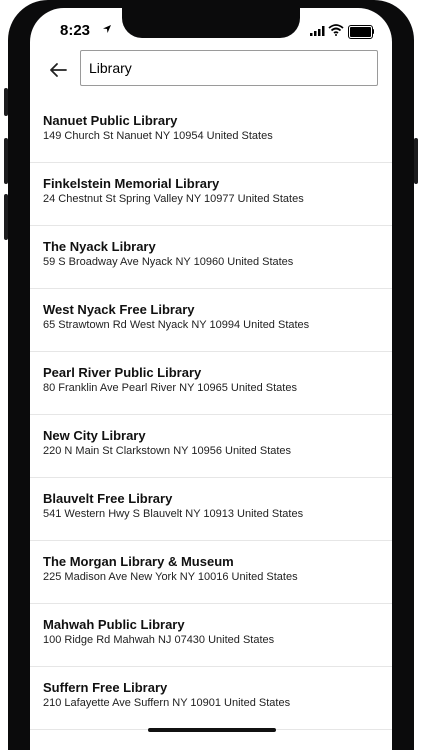  I want to click on location-arrow-icon, so click(107, 29).